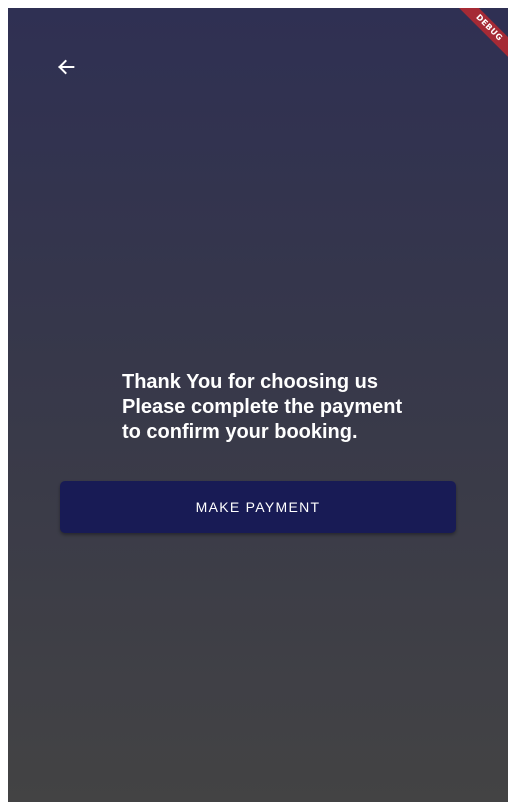 The width and height of the screenshot is (508, 802). I want to click on message-line-2: Please complete the payment, so click(262, 407).